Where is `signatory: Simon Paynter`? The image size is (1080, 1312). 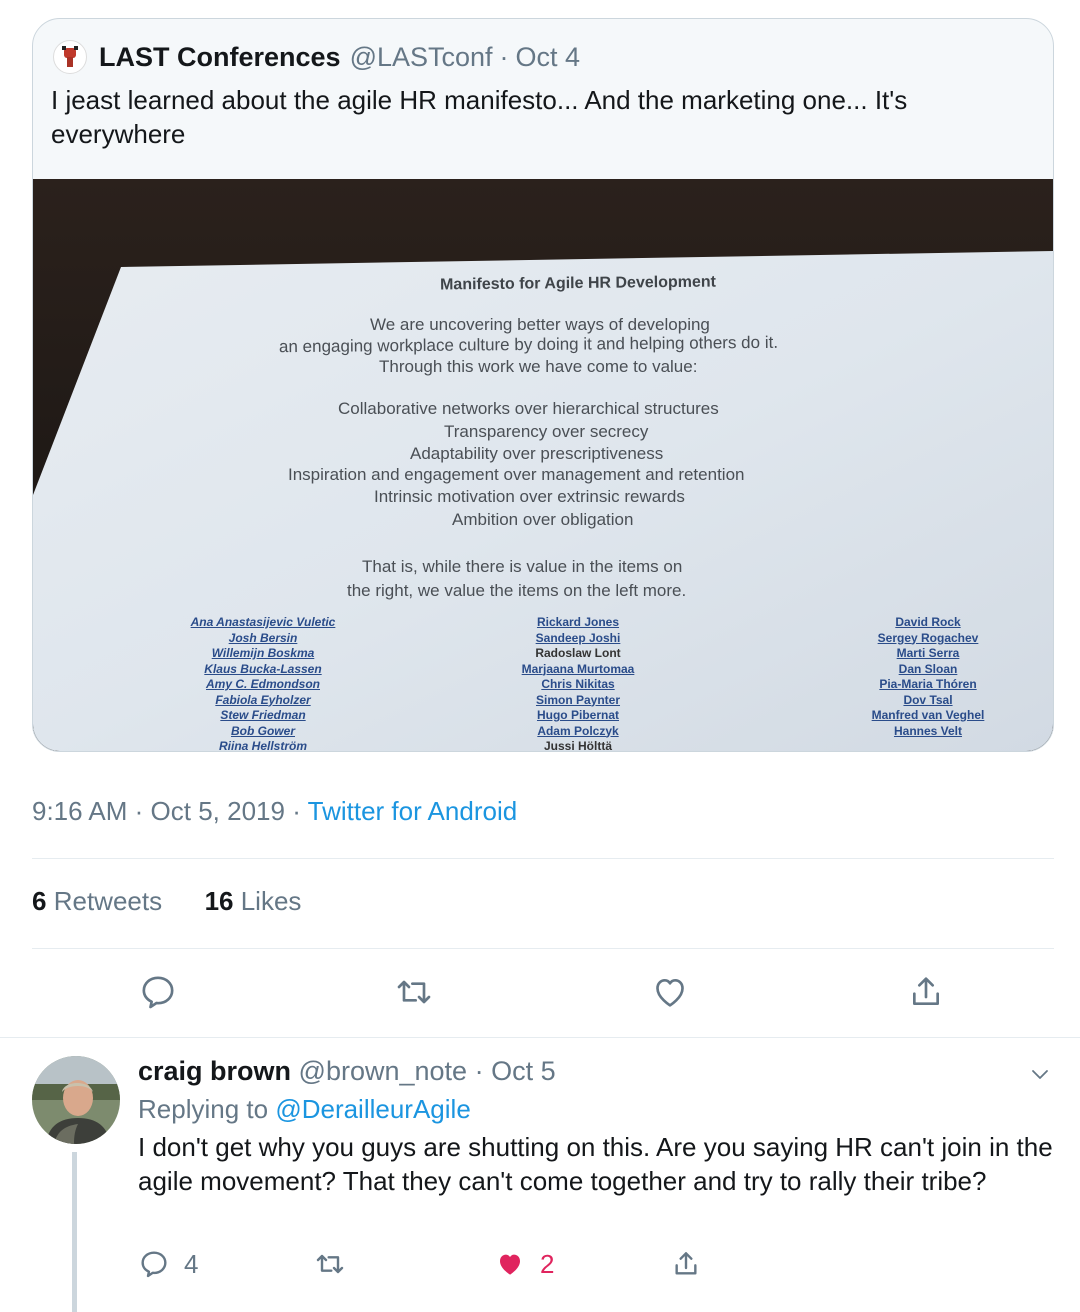 signatory: Simon Paynter is located at coordinates (578, 699).